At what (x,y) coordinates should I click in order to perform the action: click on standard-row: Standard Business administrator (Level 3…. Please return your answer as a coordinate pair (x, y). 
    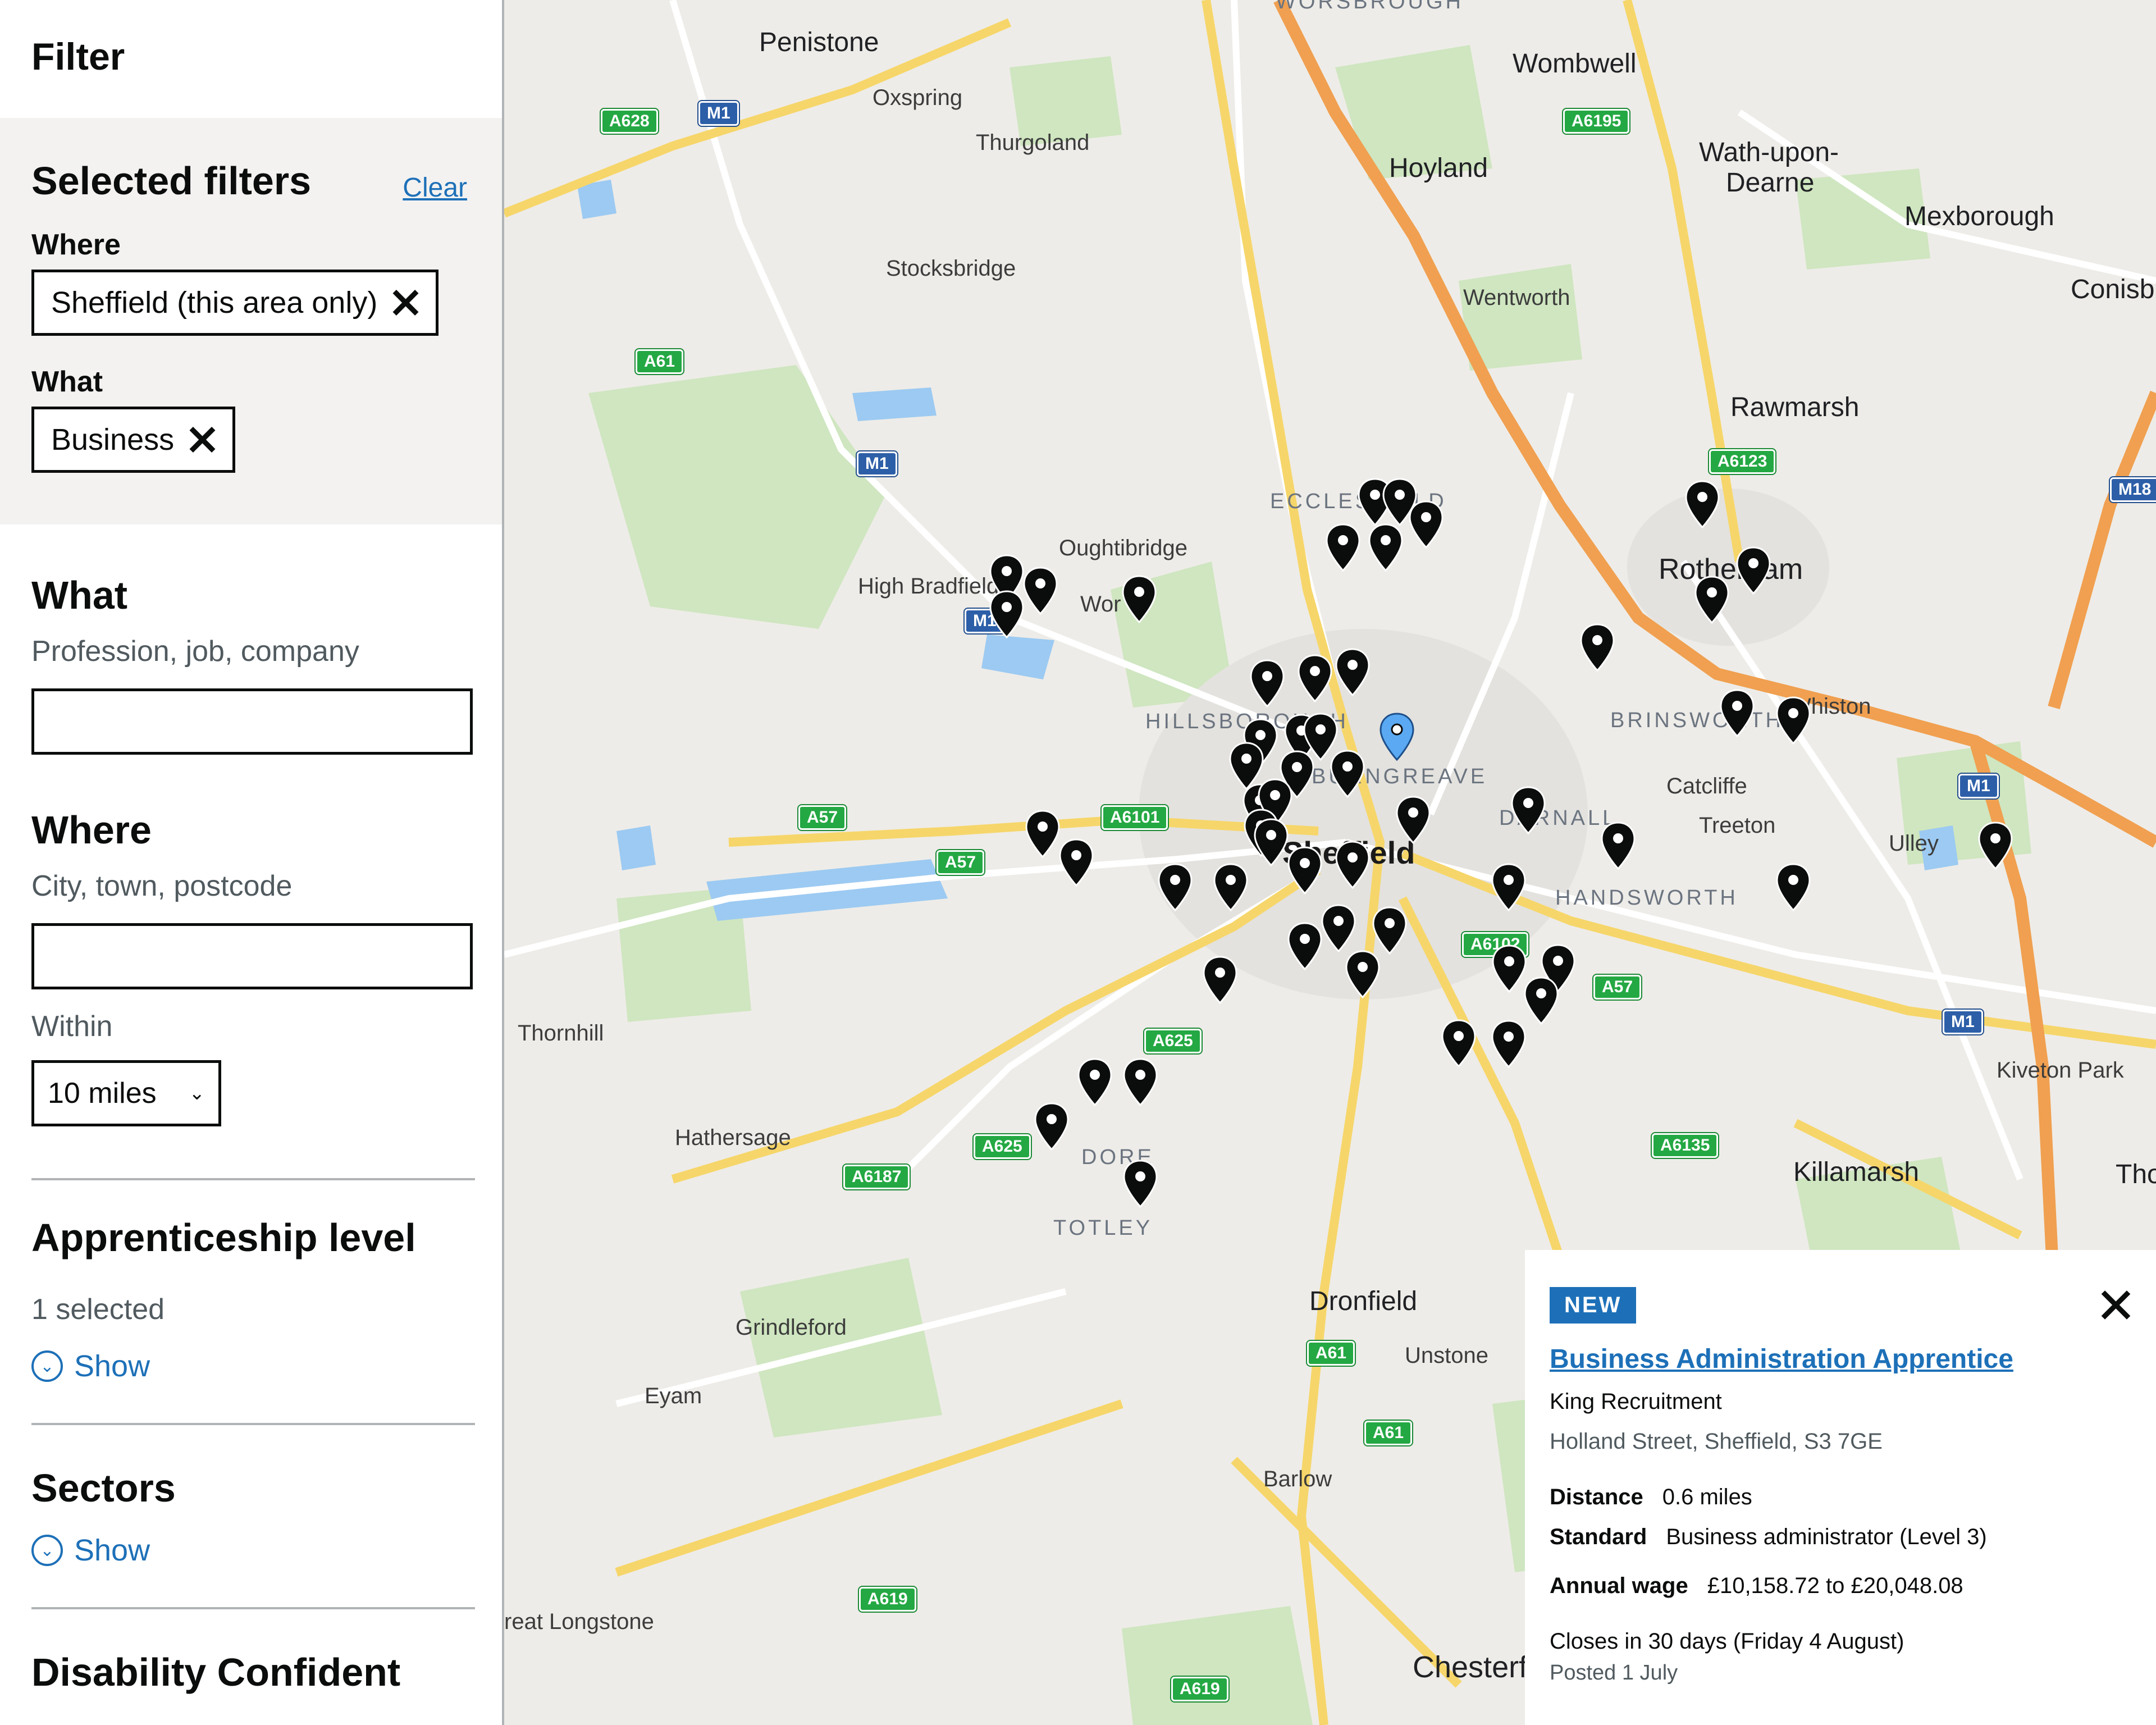
    Looking at the image, I should click on (1840, 1537).